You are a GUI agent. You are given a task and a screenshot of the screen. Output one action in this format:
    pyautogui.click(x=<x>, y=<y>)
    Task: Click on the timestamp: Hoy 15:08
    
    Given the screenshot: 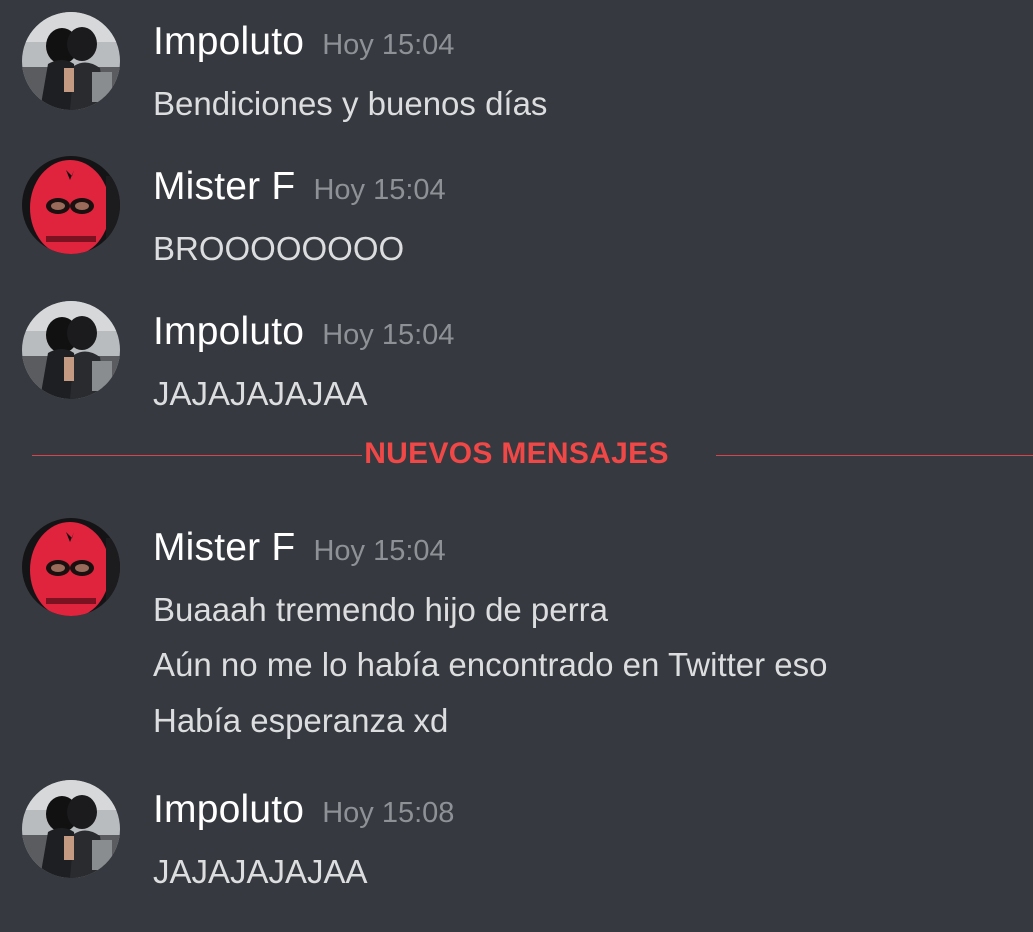 What is the action you would take?
    pyautogui.click(x=388, y=813)
    